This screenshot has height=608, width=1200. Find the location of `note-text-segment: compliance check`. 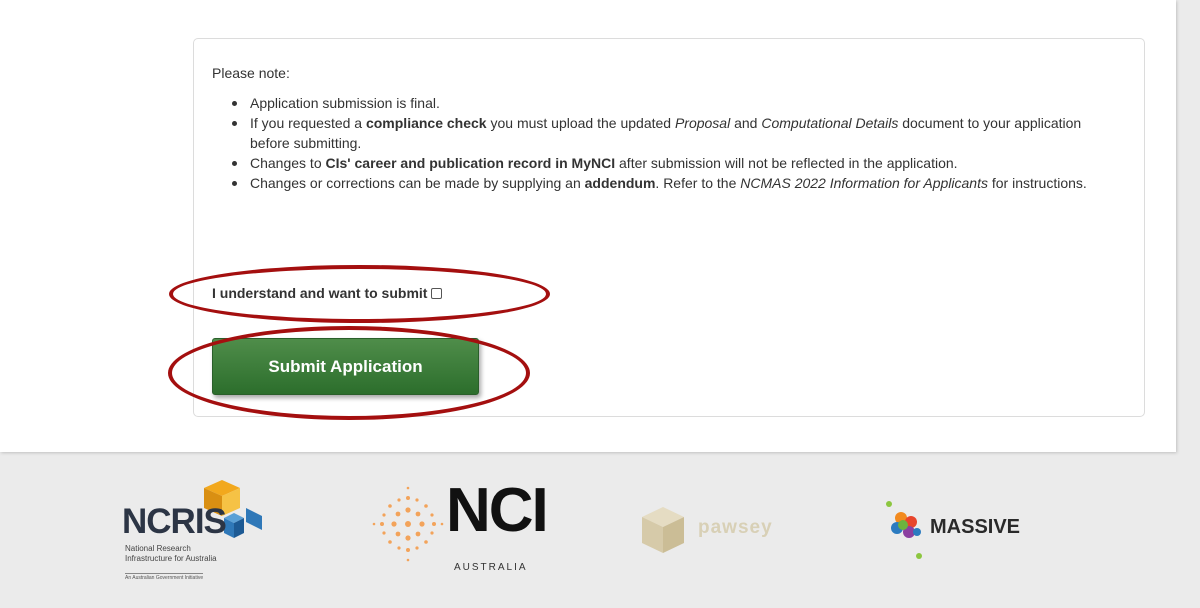

note-text-segment: compliance check is located at coordinates (426, 123).